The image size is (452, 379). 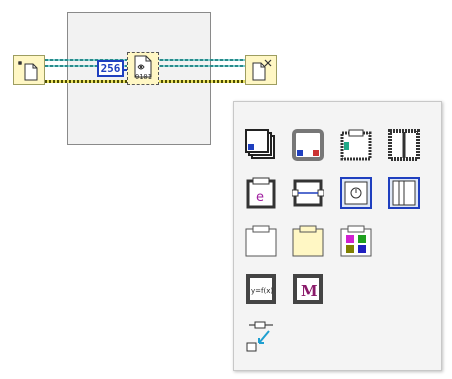 I want to click on formula-node-icon: y=f(x), so click(x=261, y=289).